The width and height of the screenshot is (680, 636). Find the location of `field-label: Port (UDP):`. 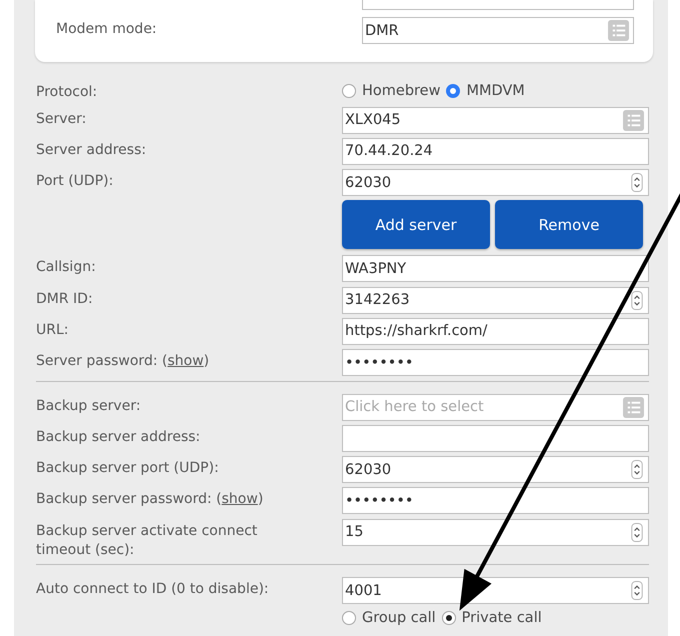

field-label: Port (UDP): is located at coordinates (75, 182).